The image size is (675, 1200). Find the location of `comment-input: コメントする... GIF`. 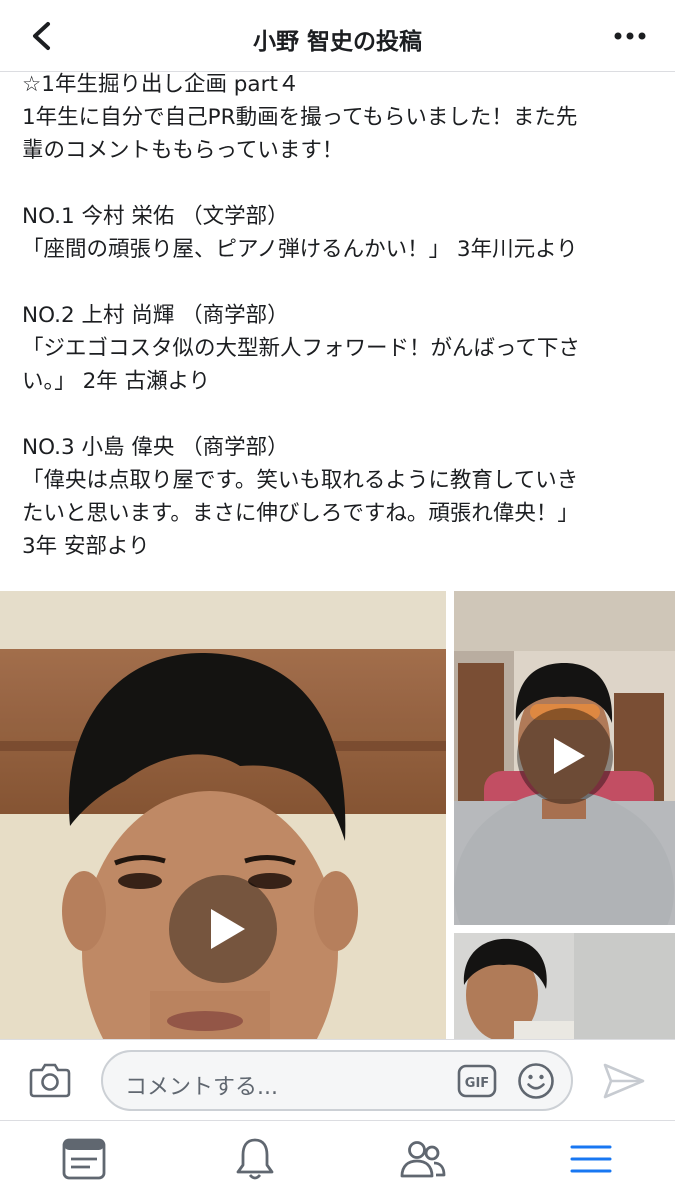

comment-input: コメントする... GIF is located at coordinates (337, 1080).